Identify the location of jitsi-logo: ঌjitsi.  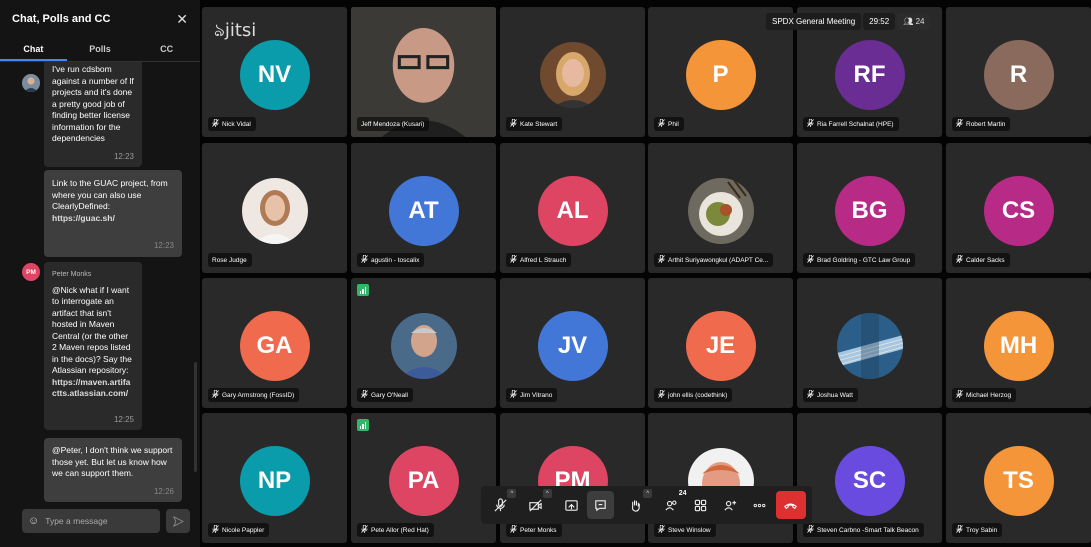
(235, 31).